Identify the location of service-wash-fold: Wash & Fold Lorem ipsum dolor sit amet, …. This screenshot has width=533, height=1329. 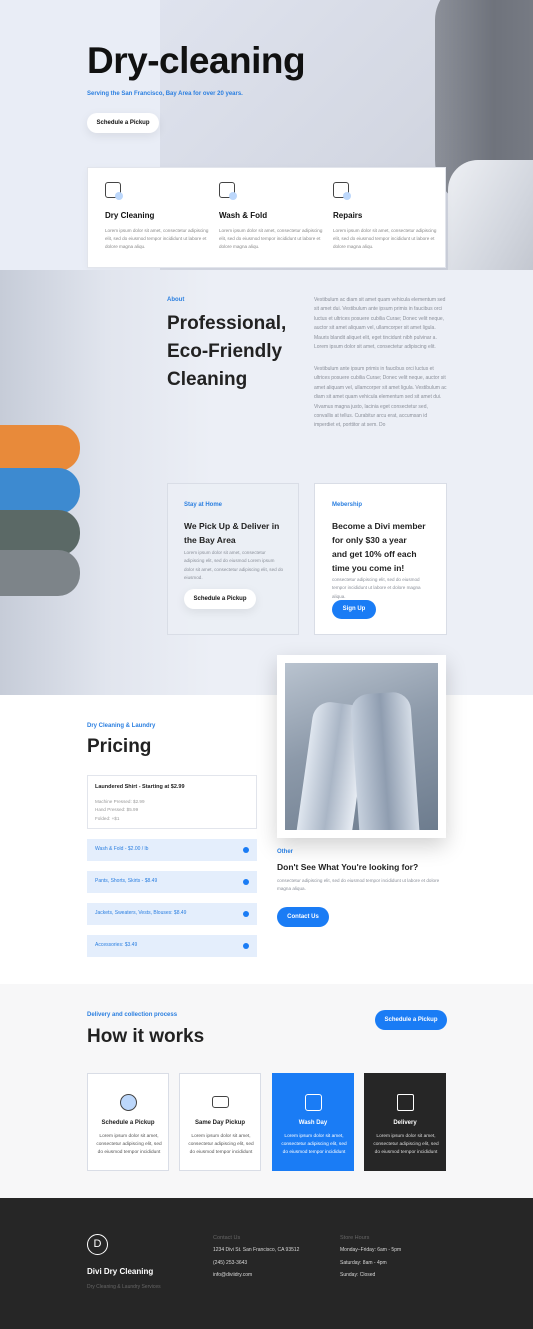
(271, 216).